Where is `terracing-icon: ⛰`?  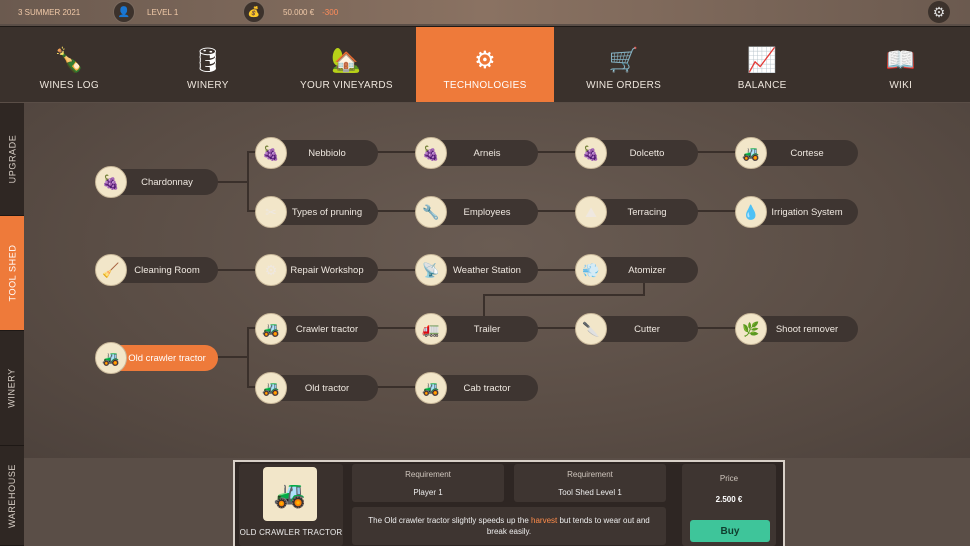
terracing-icon: ⛰ is located at coordinates (591, 212).